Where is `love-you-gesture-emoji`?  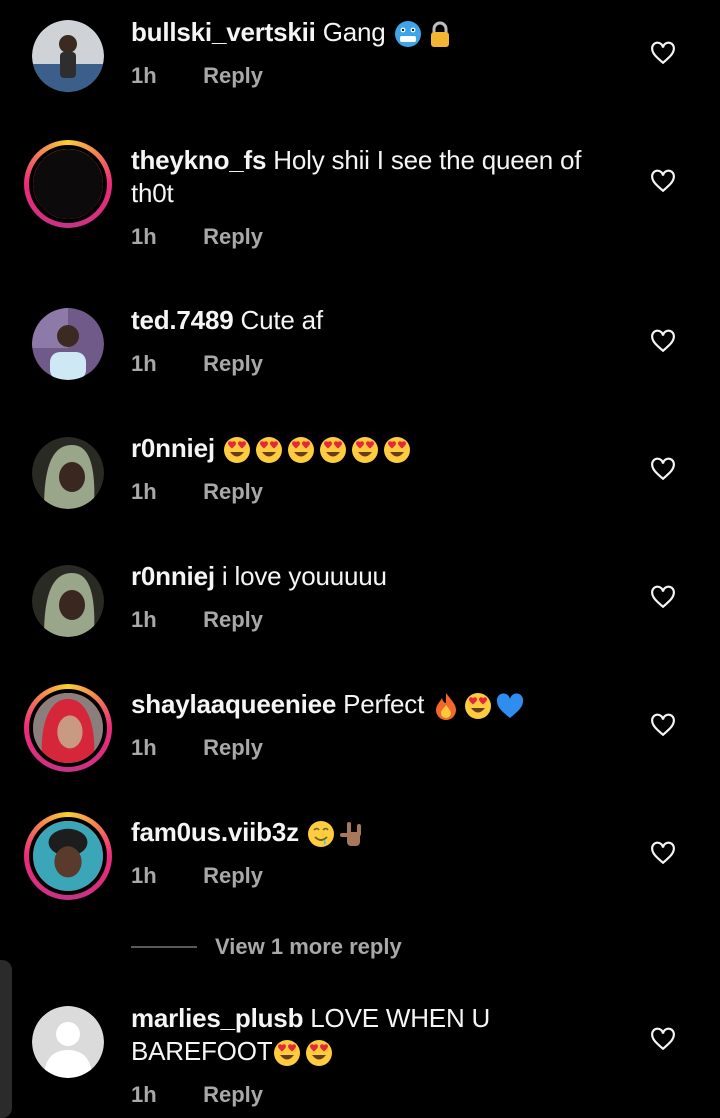
love-you-gesture-emoji is located at coordinates (350, 834).